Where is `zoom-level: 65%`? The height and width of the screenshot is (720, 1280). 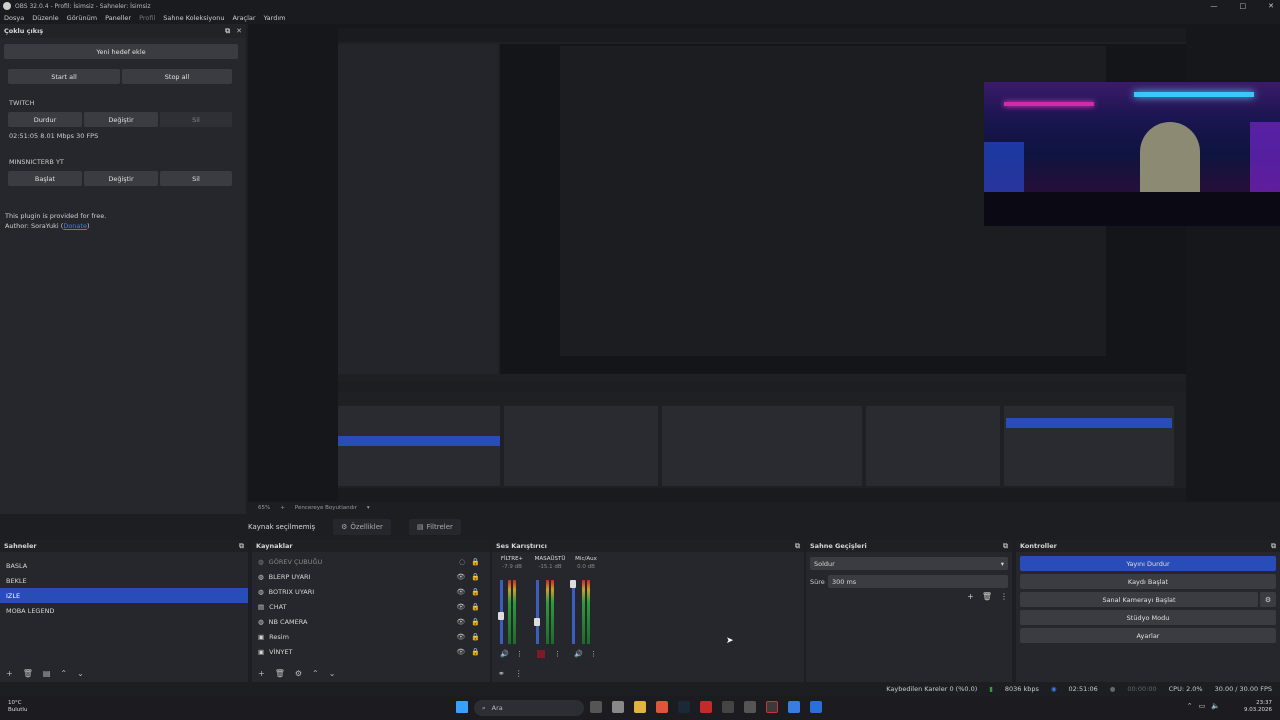 zoom-level: 65% is located at coordinates (264, 508).